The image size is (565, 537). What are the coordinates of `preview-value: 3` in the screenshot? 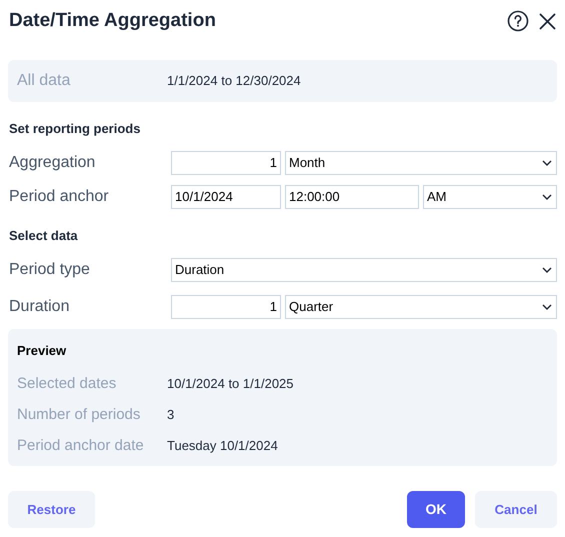 It's located at (170, 415).